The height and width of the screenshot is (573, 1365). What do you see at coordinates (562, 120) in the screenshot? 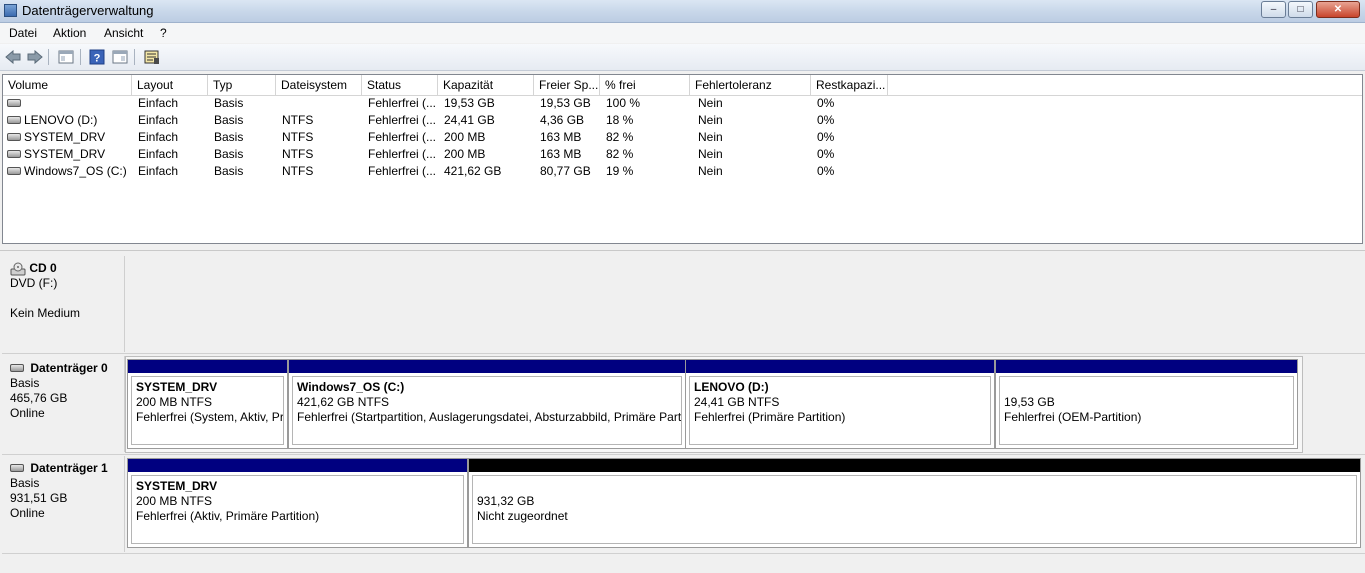
I see `cell-freier-speicher: 4,36 GB` at bounding box center [562, 120].